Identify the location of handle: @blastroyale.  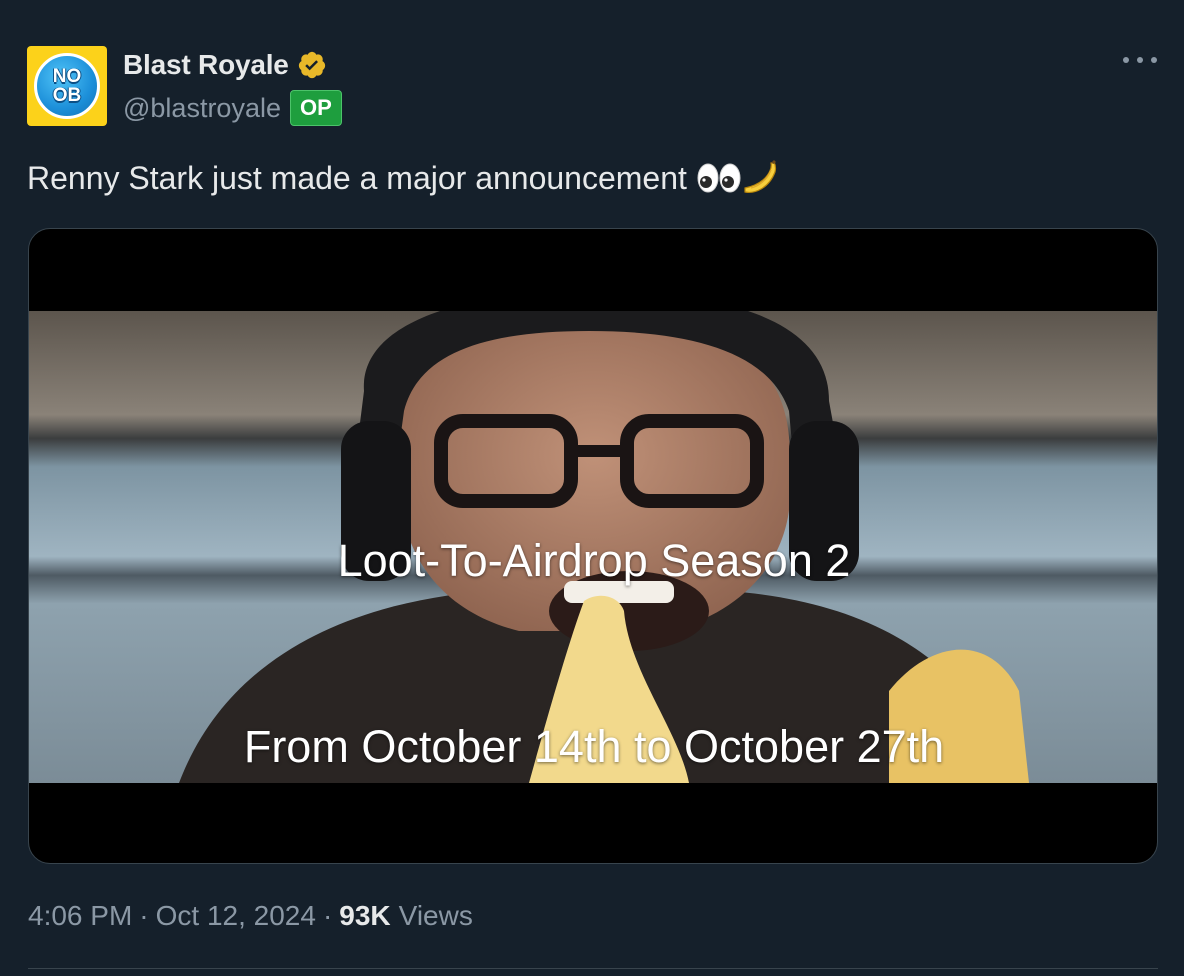
(202, 108).